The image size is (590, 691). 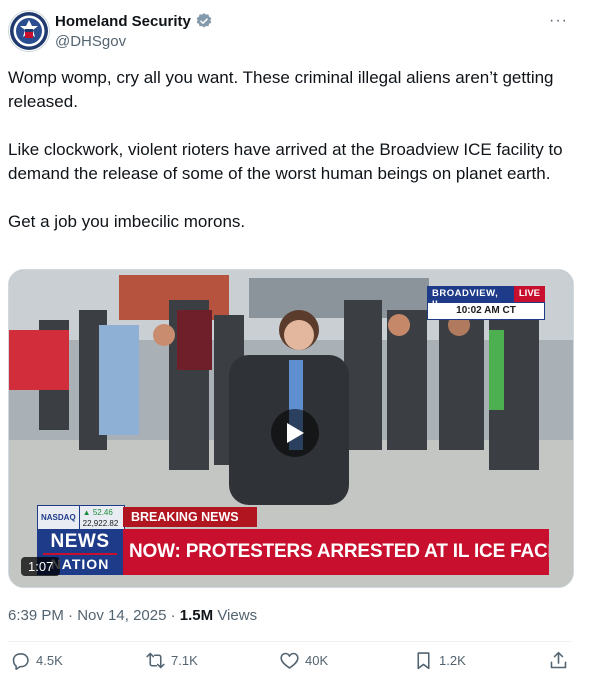 I want to click on ticker-change: ▲ 52.46, so click(x=97, y=512).